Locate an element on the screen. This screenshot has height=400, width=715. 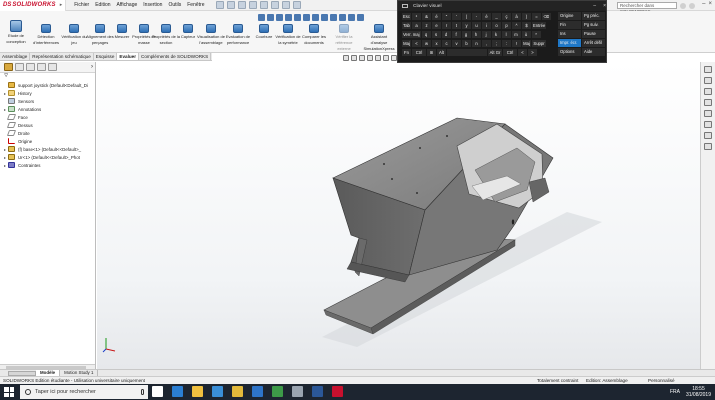
resources-icon is located at coordinates (708, 80).